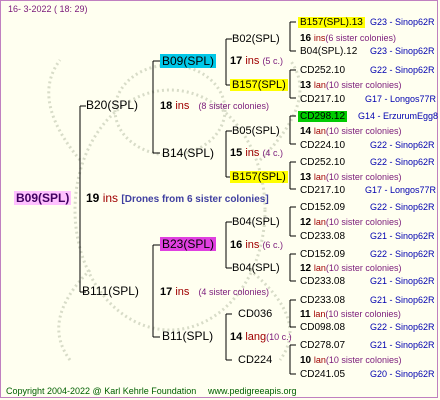 Image resolution: width=440 pixels, height=400 pixels. I want to click on leaf-18: CD233.08 G21 - Sinop62R, so click(367, 300).